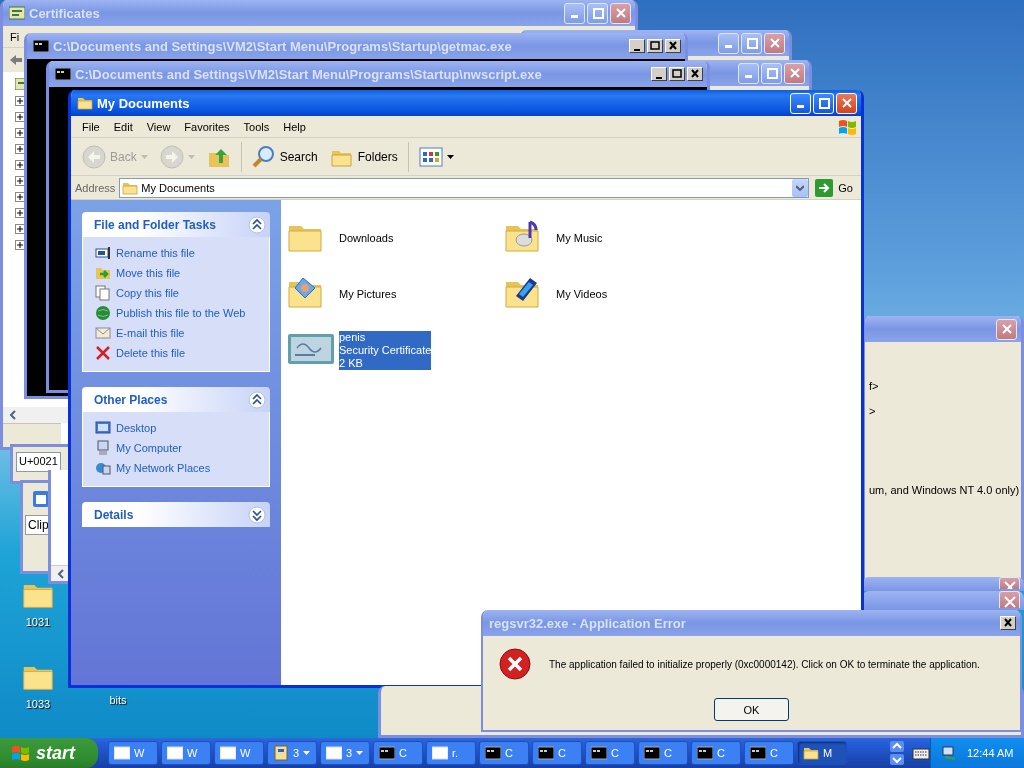  I want to click on text-line: >, so click(872, 412).